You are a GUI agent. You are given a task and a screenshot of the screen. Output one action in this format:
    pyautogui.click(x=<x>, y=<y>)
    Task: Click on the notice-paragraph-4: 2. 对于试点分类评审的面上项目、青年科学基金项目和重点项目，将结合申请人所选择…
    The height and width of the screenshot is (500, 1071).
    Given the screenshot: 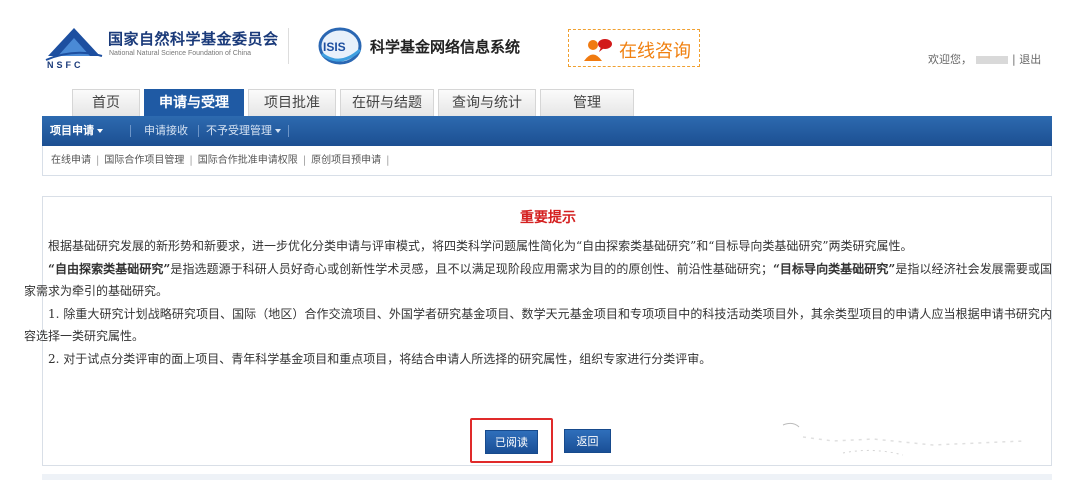 What is the action you would take?
    pyautogui.click(x=380, y=358)
    